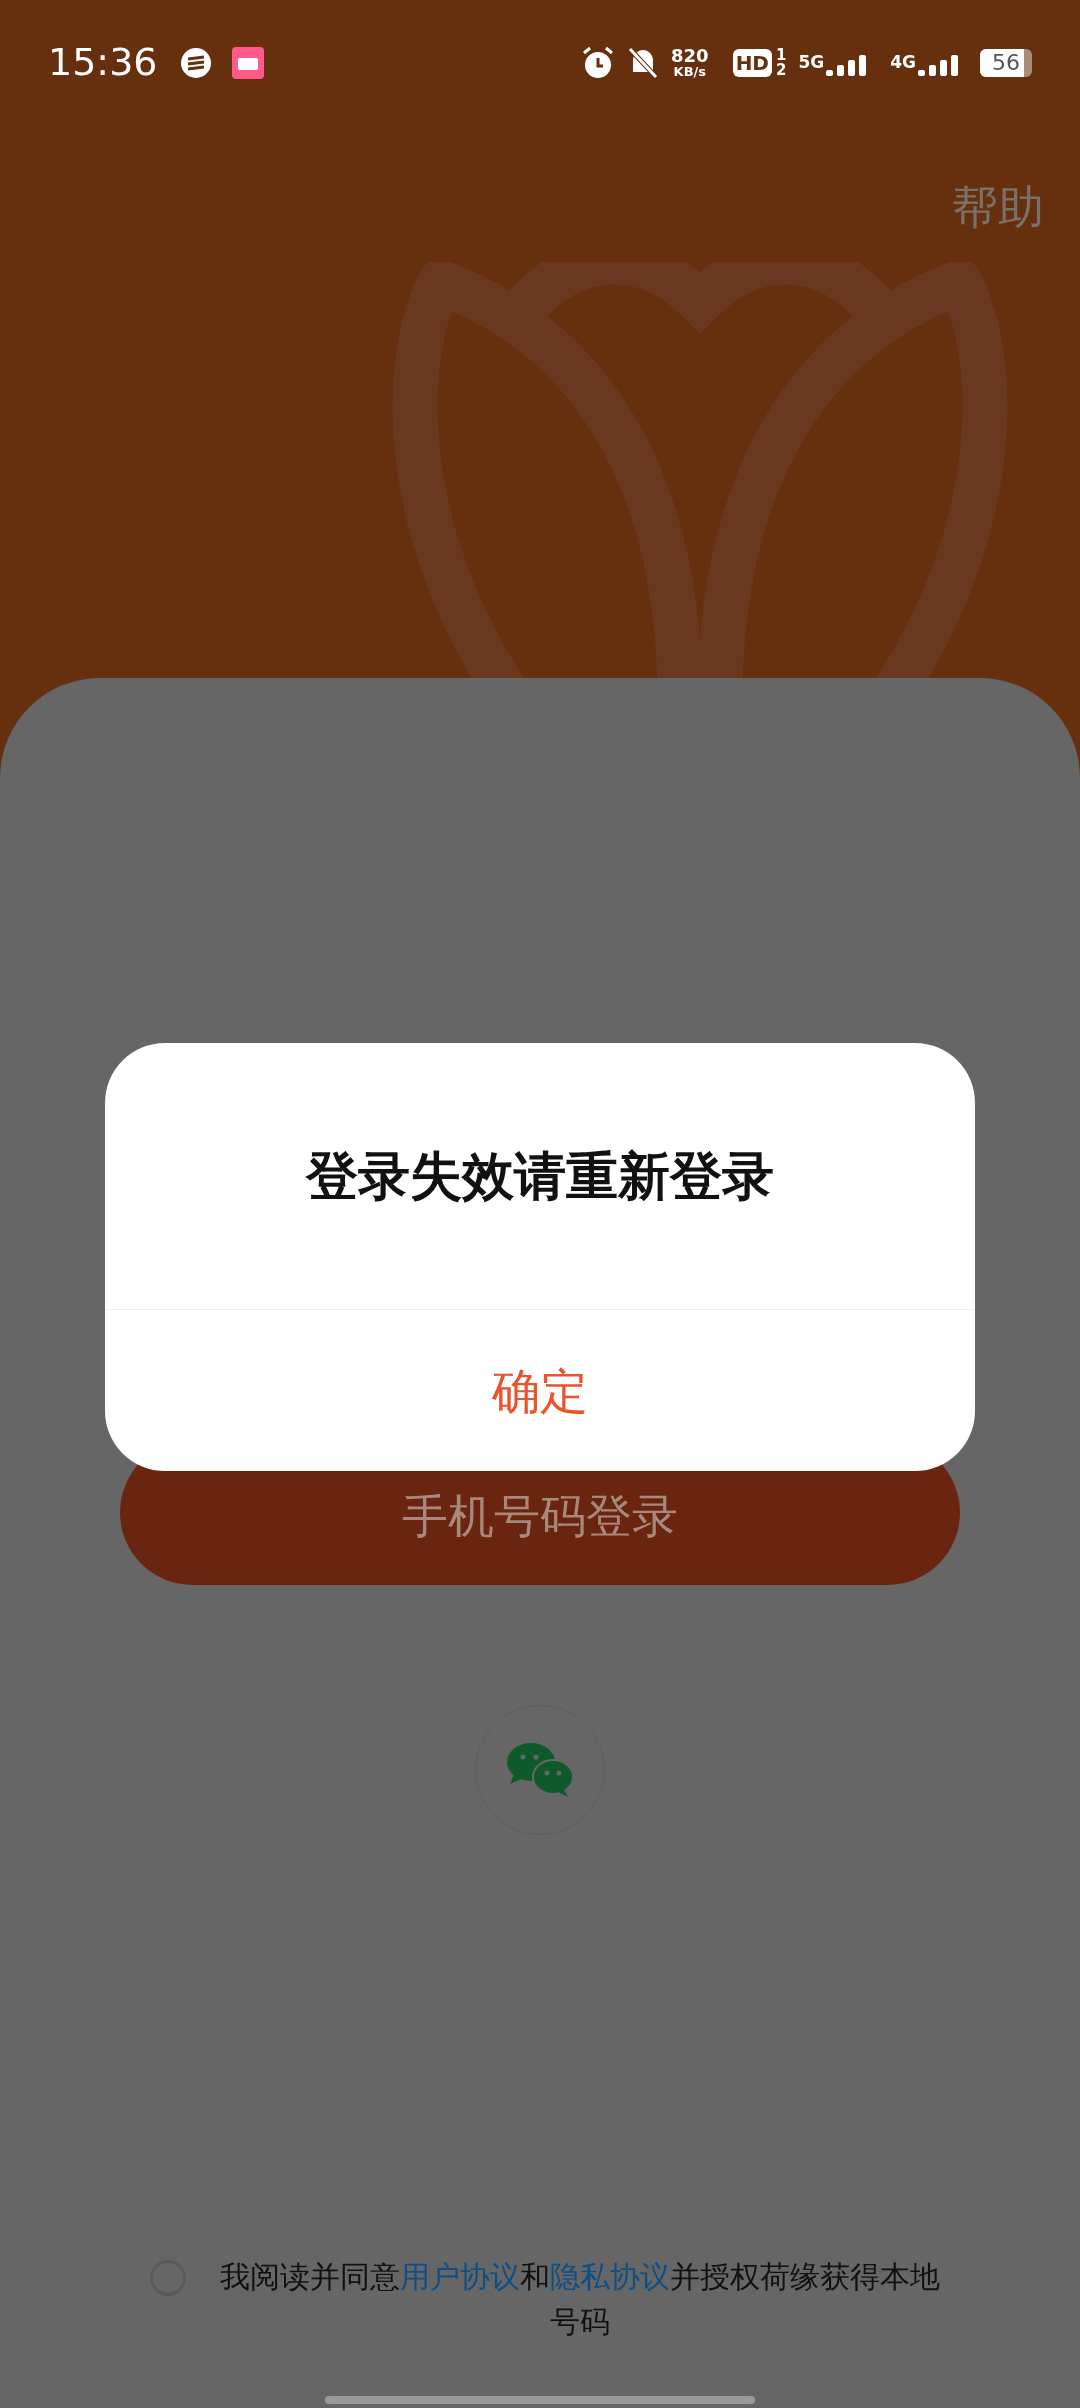 The image size is (1080, 2408). What do you see at coordinates (247, 62) in the screenshot?
I see `app-notification-icon` at bounding box center [247, 62].